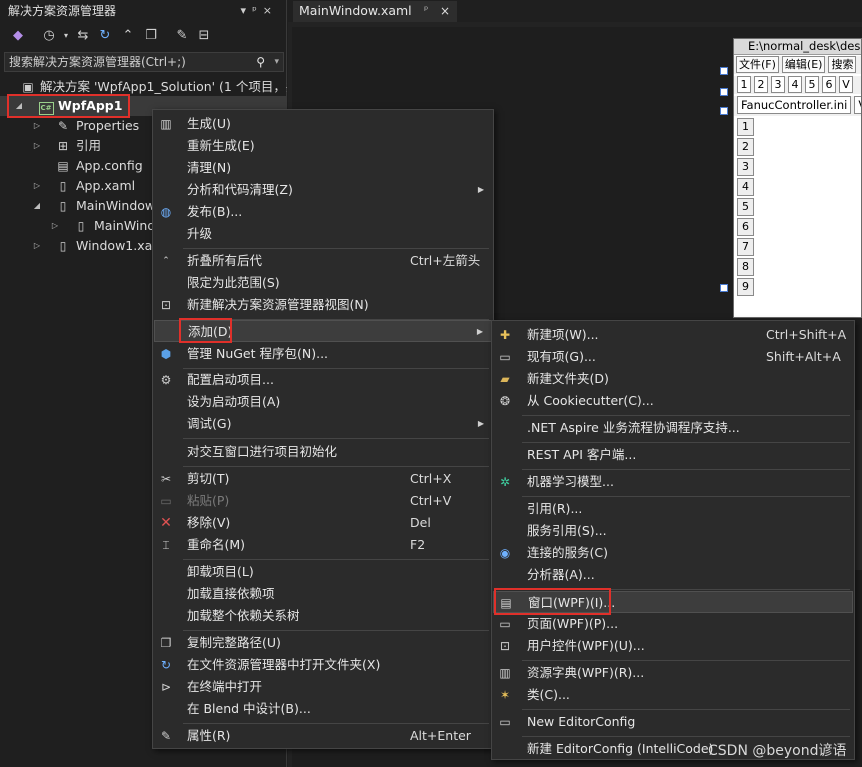  I want to click on menu-item-label: 粘贴(P), so click(208, 500).